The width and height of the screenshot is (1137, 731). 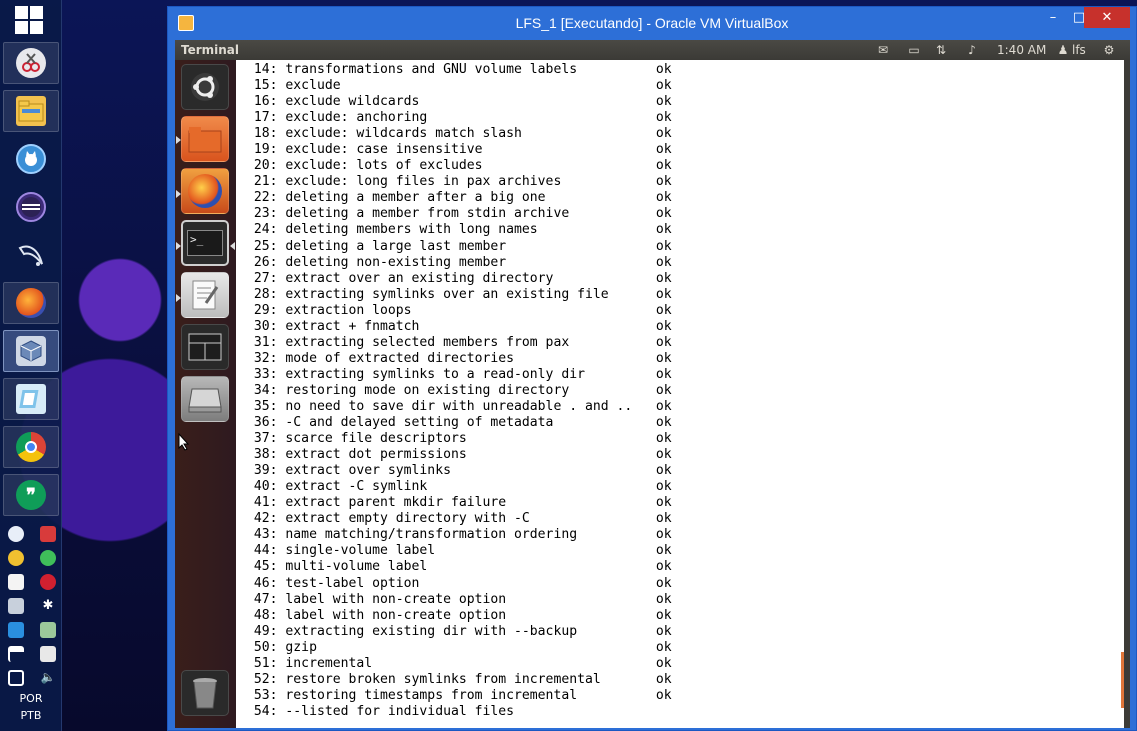 I want to click on firefox-icon, so click(x=205, y=191).